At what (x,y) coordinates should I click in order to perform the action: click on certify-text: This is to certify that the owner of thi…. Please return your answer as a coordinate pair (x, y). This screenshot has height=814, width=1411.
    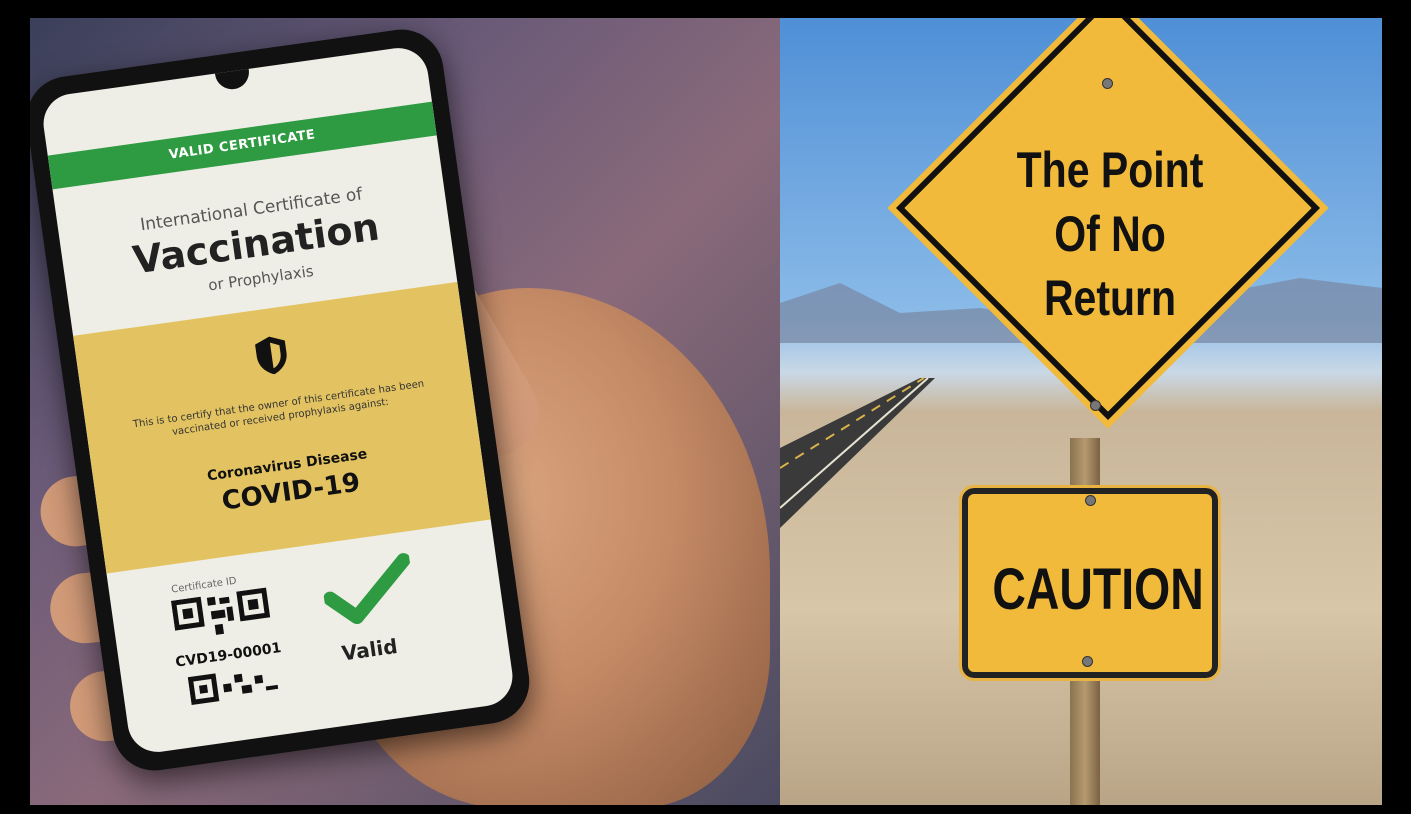
    Looking at the image, I should click on (278, 408).